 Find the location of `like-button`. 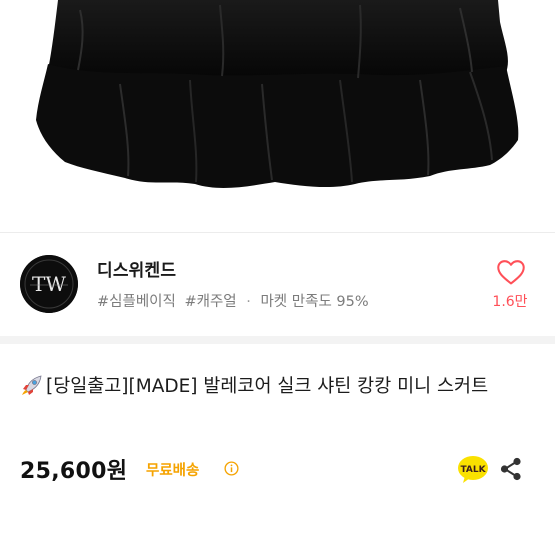

like-button is located at coordinates (511, 274).